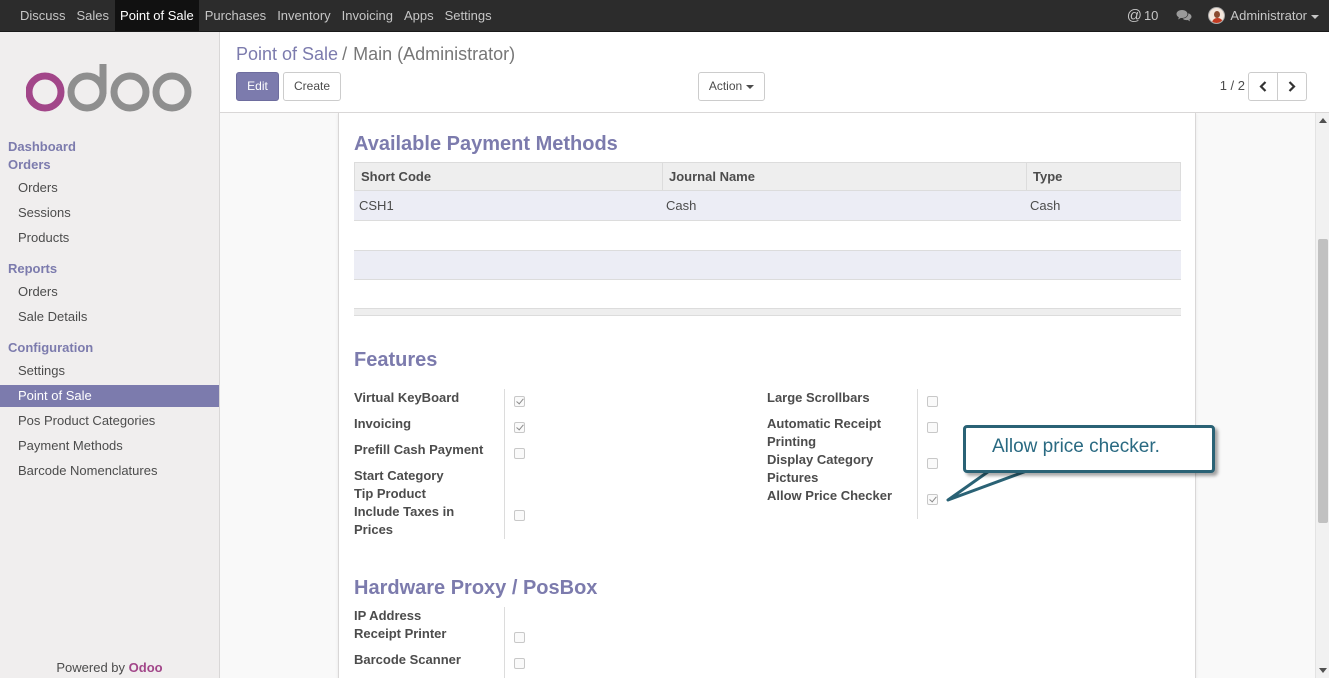  Describe the element at coordinates (681, 205) in the screenshot. I see `cell-journal-name: Cash` at that location.